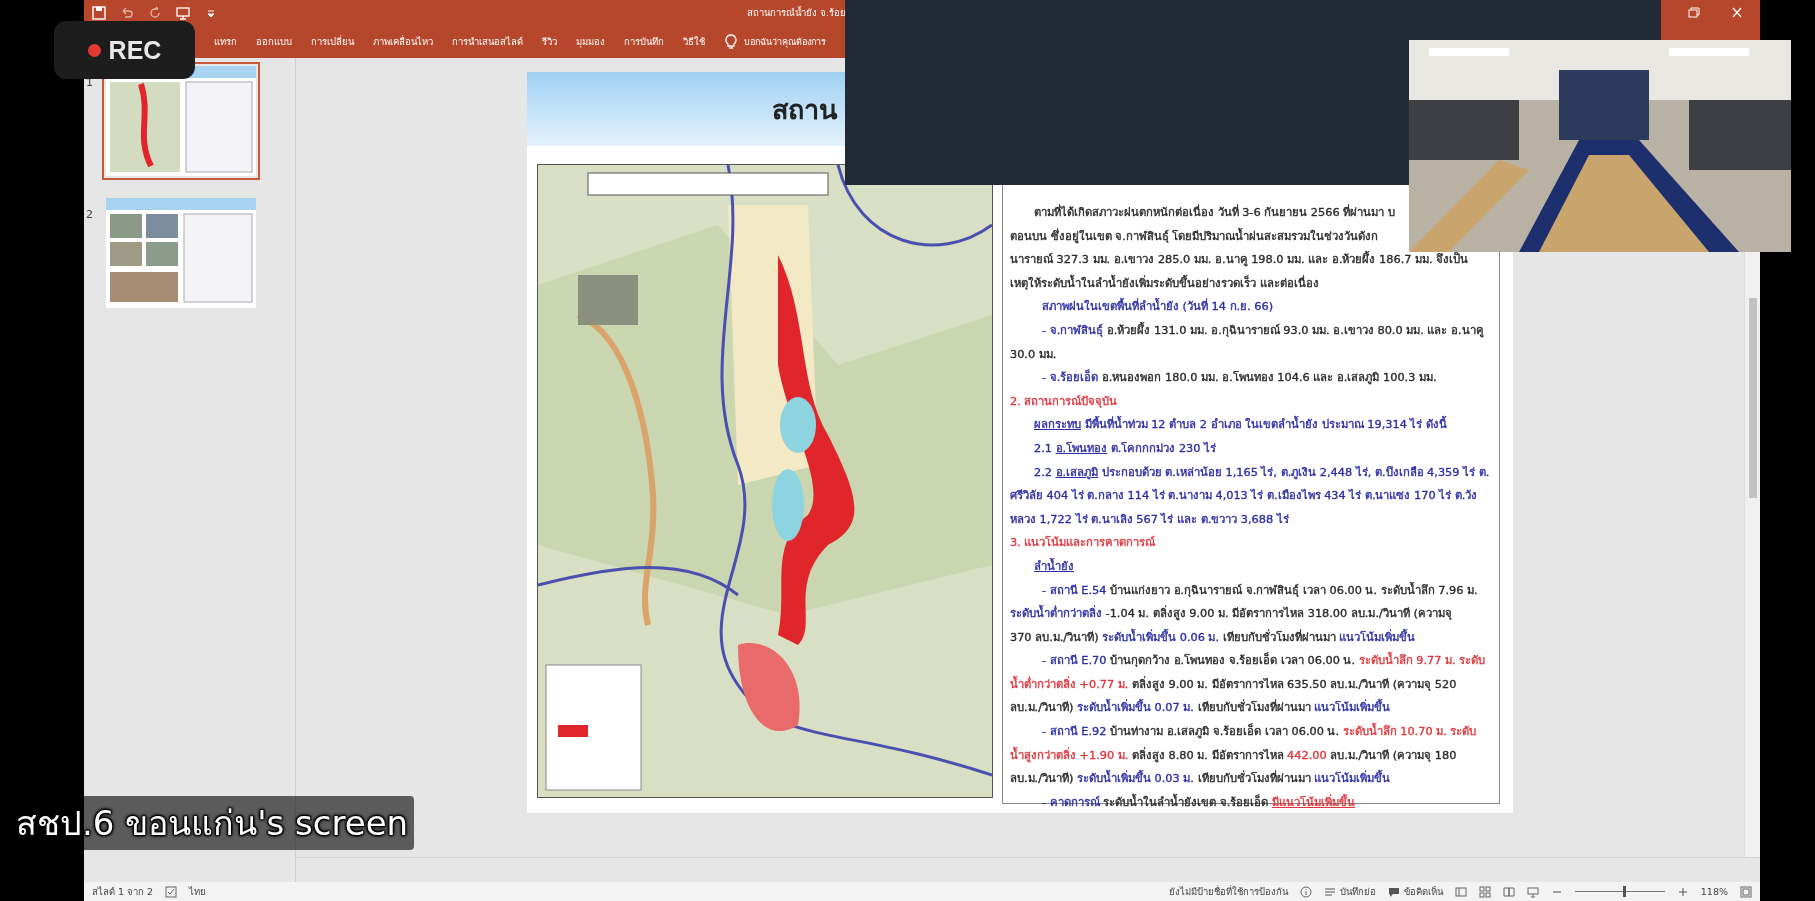 This screenshot has width=1815, height=901. I want to click on tell-me-field: บอกฉันว่าคุณต้องการ, so click(785, 41).